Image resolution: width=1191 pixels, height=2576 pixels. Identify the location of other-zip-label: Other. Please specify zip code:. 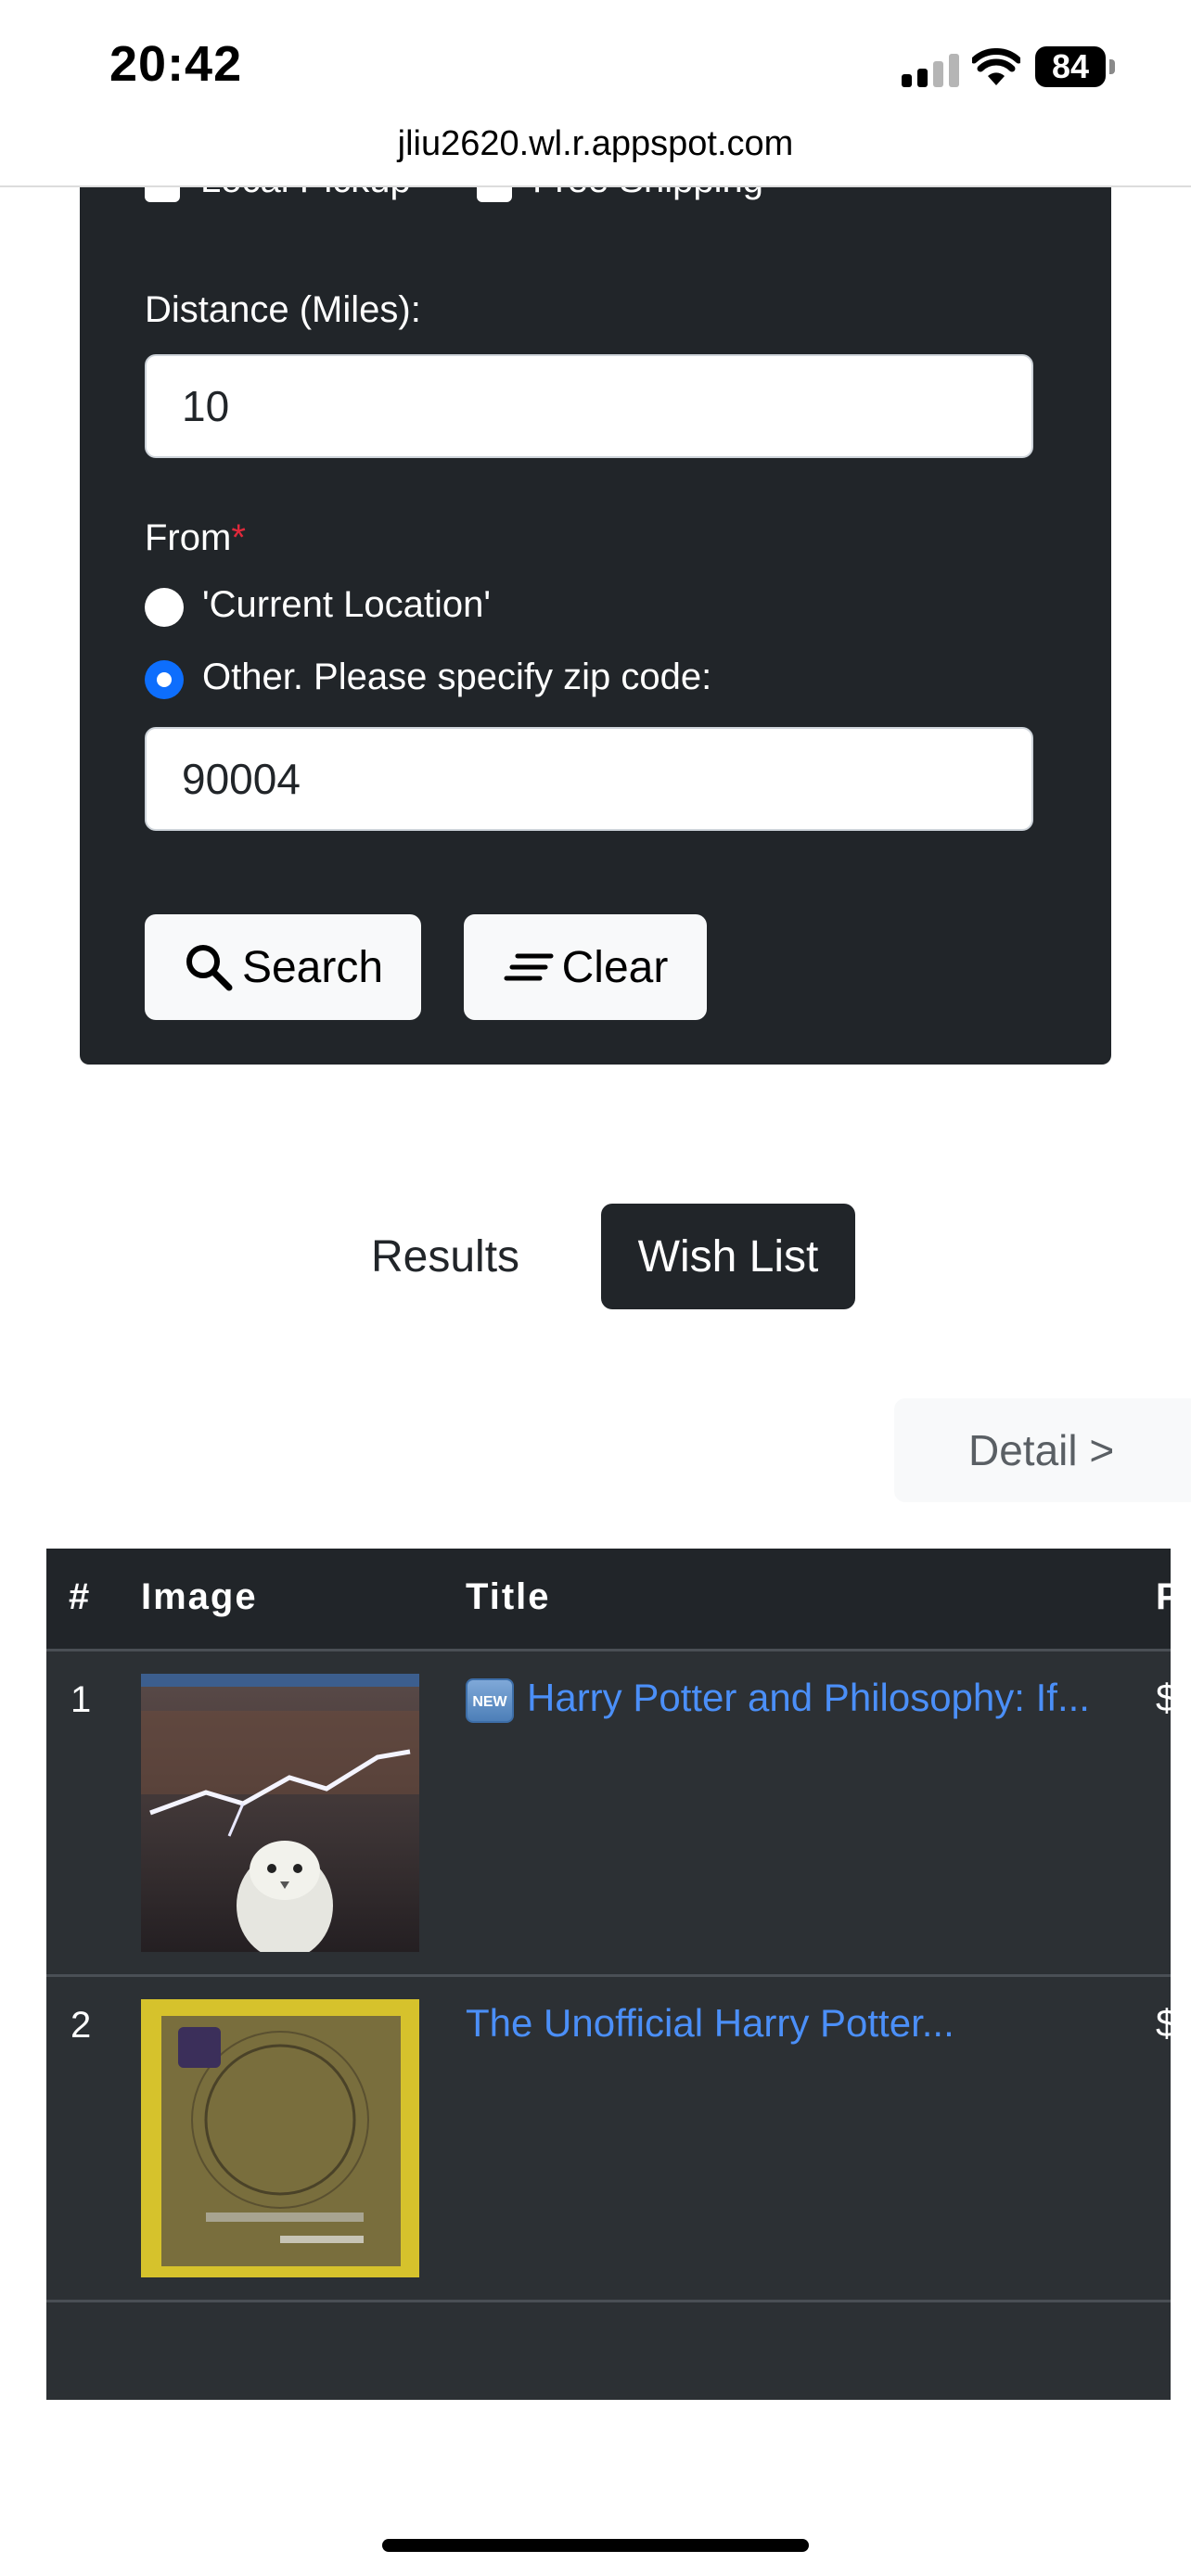
(457, 677).